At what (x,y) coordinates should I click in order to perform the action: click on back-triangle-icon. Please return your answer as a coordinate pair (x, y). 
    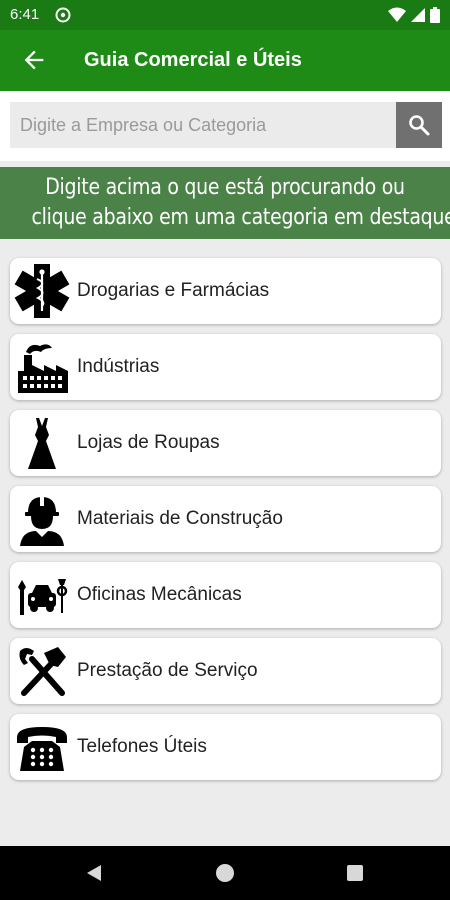
    Looking at the image, I should click on (94, 873).